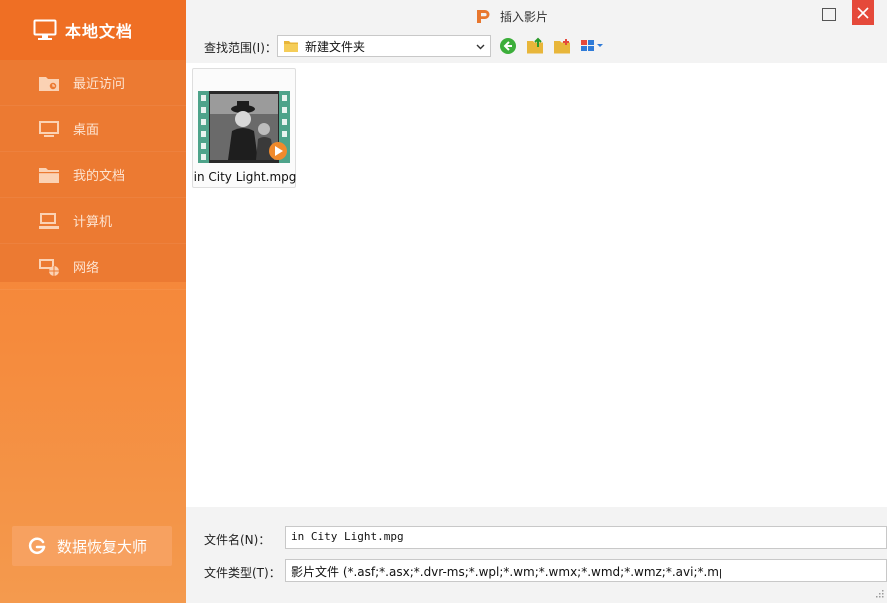 This screenshot has width=887, height=603. I want to click on sidebar-list: 最近访问 桌面 我的文档 计算机 网络, so click(93, 175).